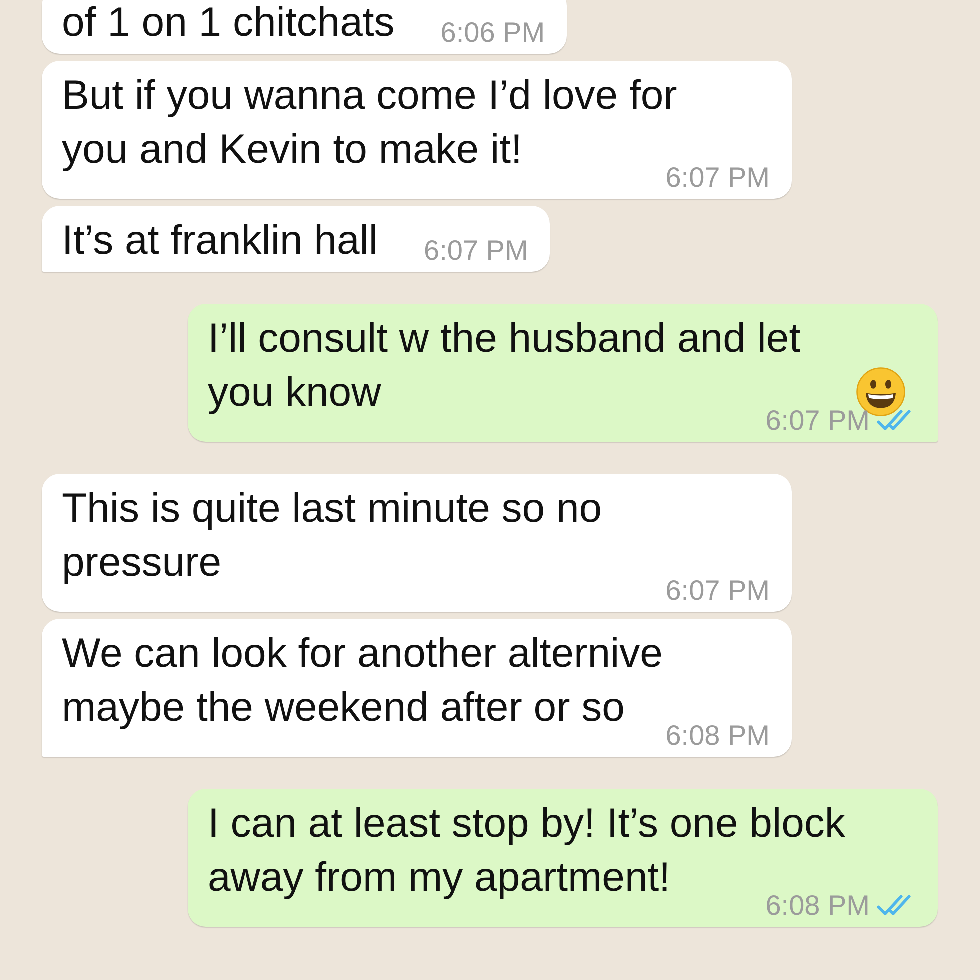  What do you see at coordinates (493, 33) in the screenshot?
I see `message-time: 6:06 PM` at bounding box center [493, 33].